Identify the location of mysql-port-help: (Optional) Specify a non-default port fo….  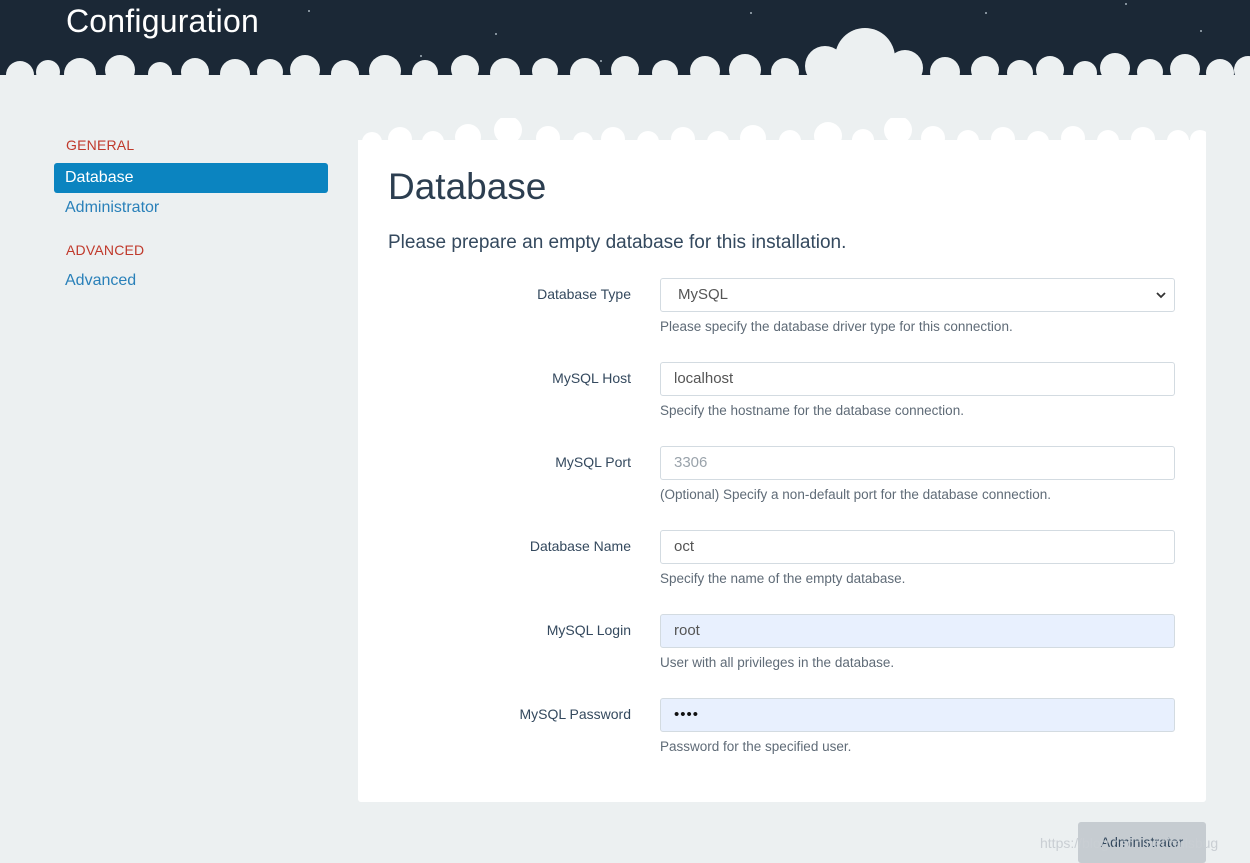
(855, 494).